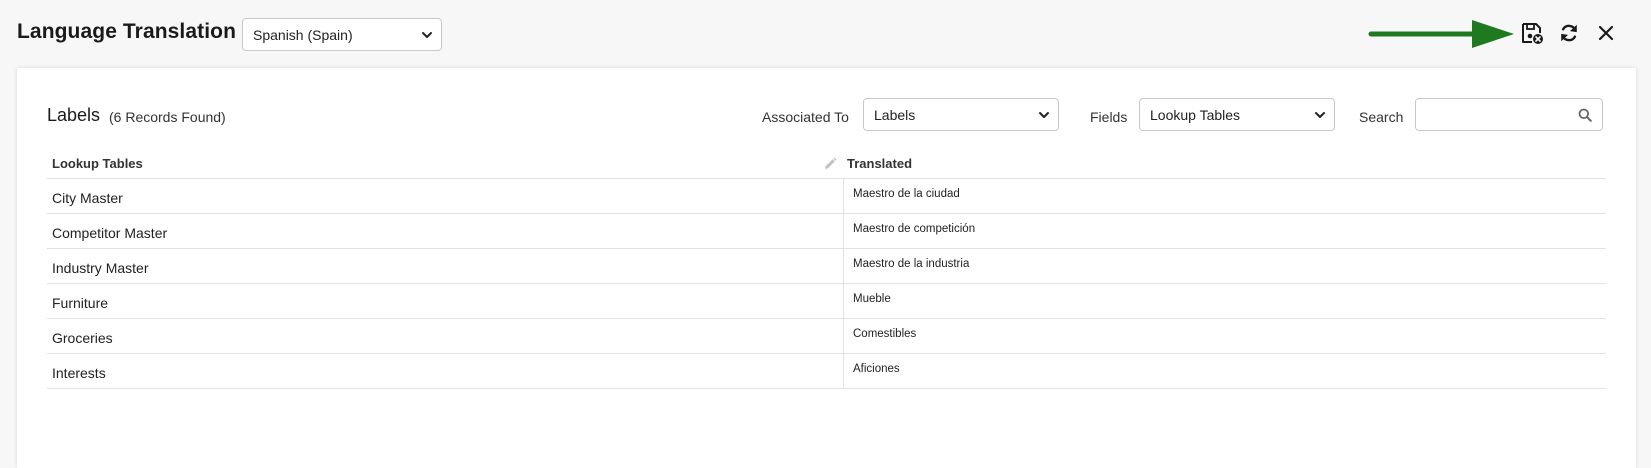 This screenshot has width=1651, height=468. What do you see at coordinates (74, 115) in the screenshot?
I see `panel-title: Labels` at bounding box center [74, 115].